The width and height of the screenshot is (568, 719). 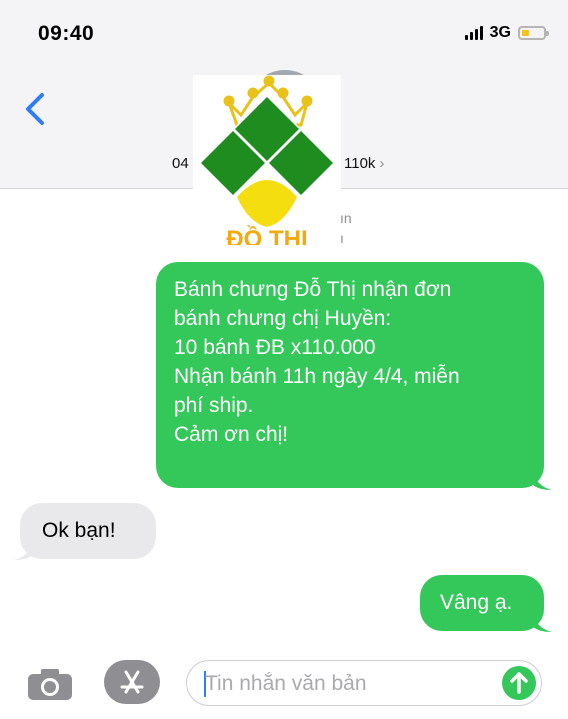 What do you see at coordinates (267, 160) in the screenshot?
I see `do-thi-logo-overlay: ĐỒ THỊ` at bounding box center [267, 160].